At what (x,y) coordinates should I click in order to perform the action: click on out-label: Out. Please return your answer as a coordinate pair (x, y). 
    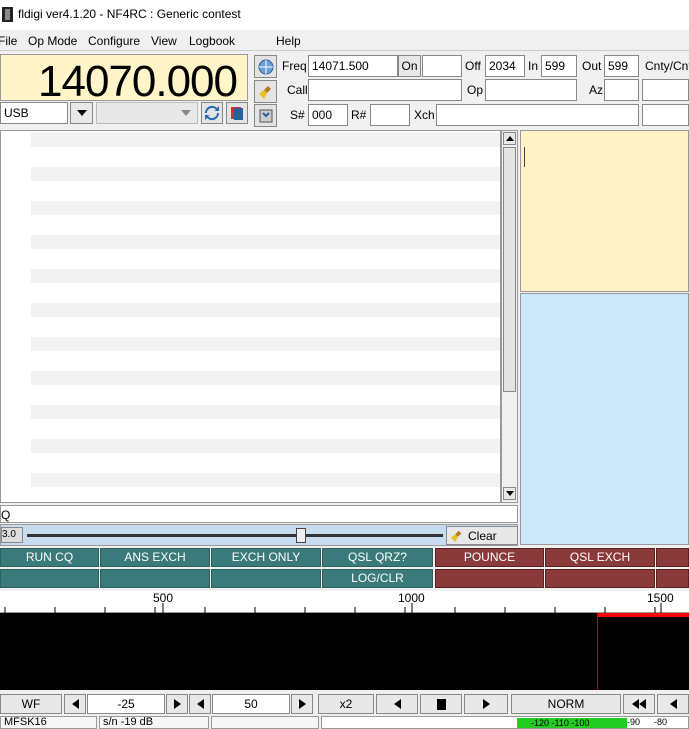
    Looking at the image, I should click on (592, 66).